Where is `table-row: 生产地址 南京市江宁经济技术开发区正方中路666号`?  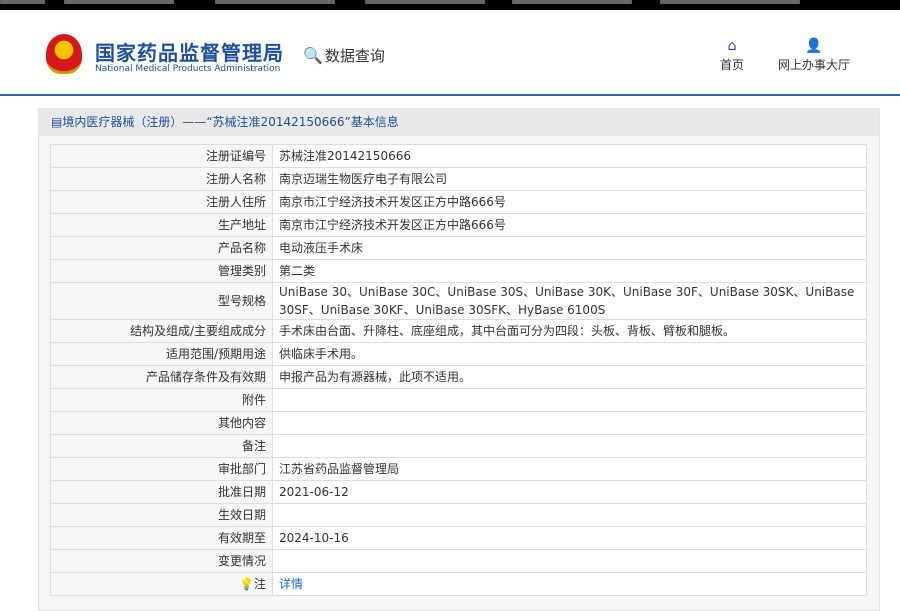 table-row: 生产地址 南京市江宁经济技术开发区正方中路666号 is located at coordinates (458, 225).